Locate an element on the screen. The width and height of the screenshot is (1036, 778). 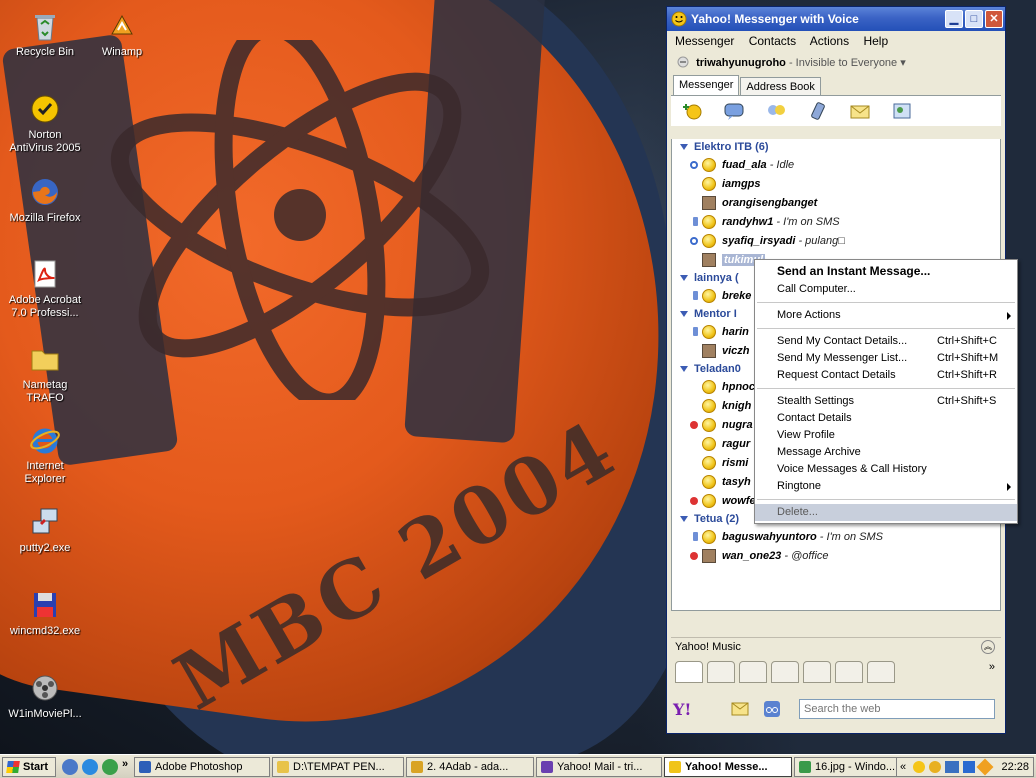
desktop-icon-norton: Norton AntiVirus 2005 is located at coordinates (45, 124).